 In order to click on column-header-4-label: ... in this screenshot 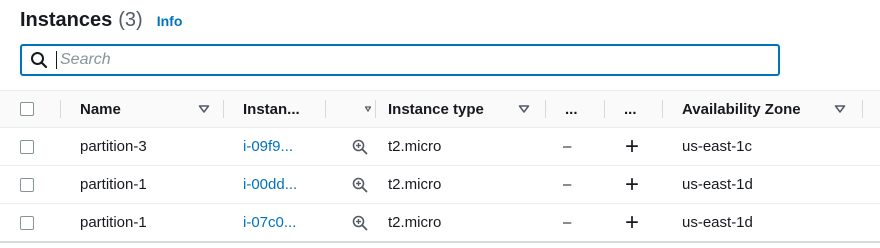, I will do `click(571, 109)`.